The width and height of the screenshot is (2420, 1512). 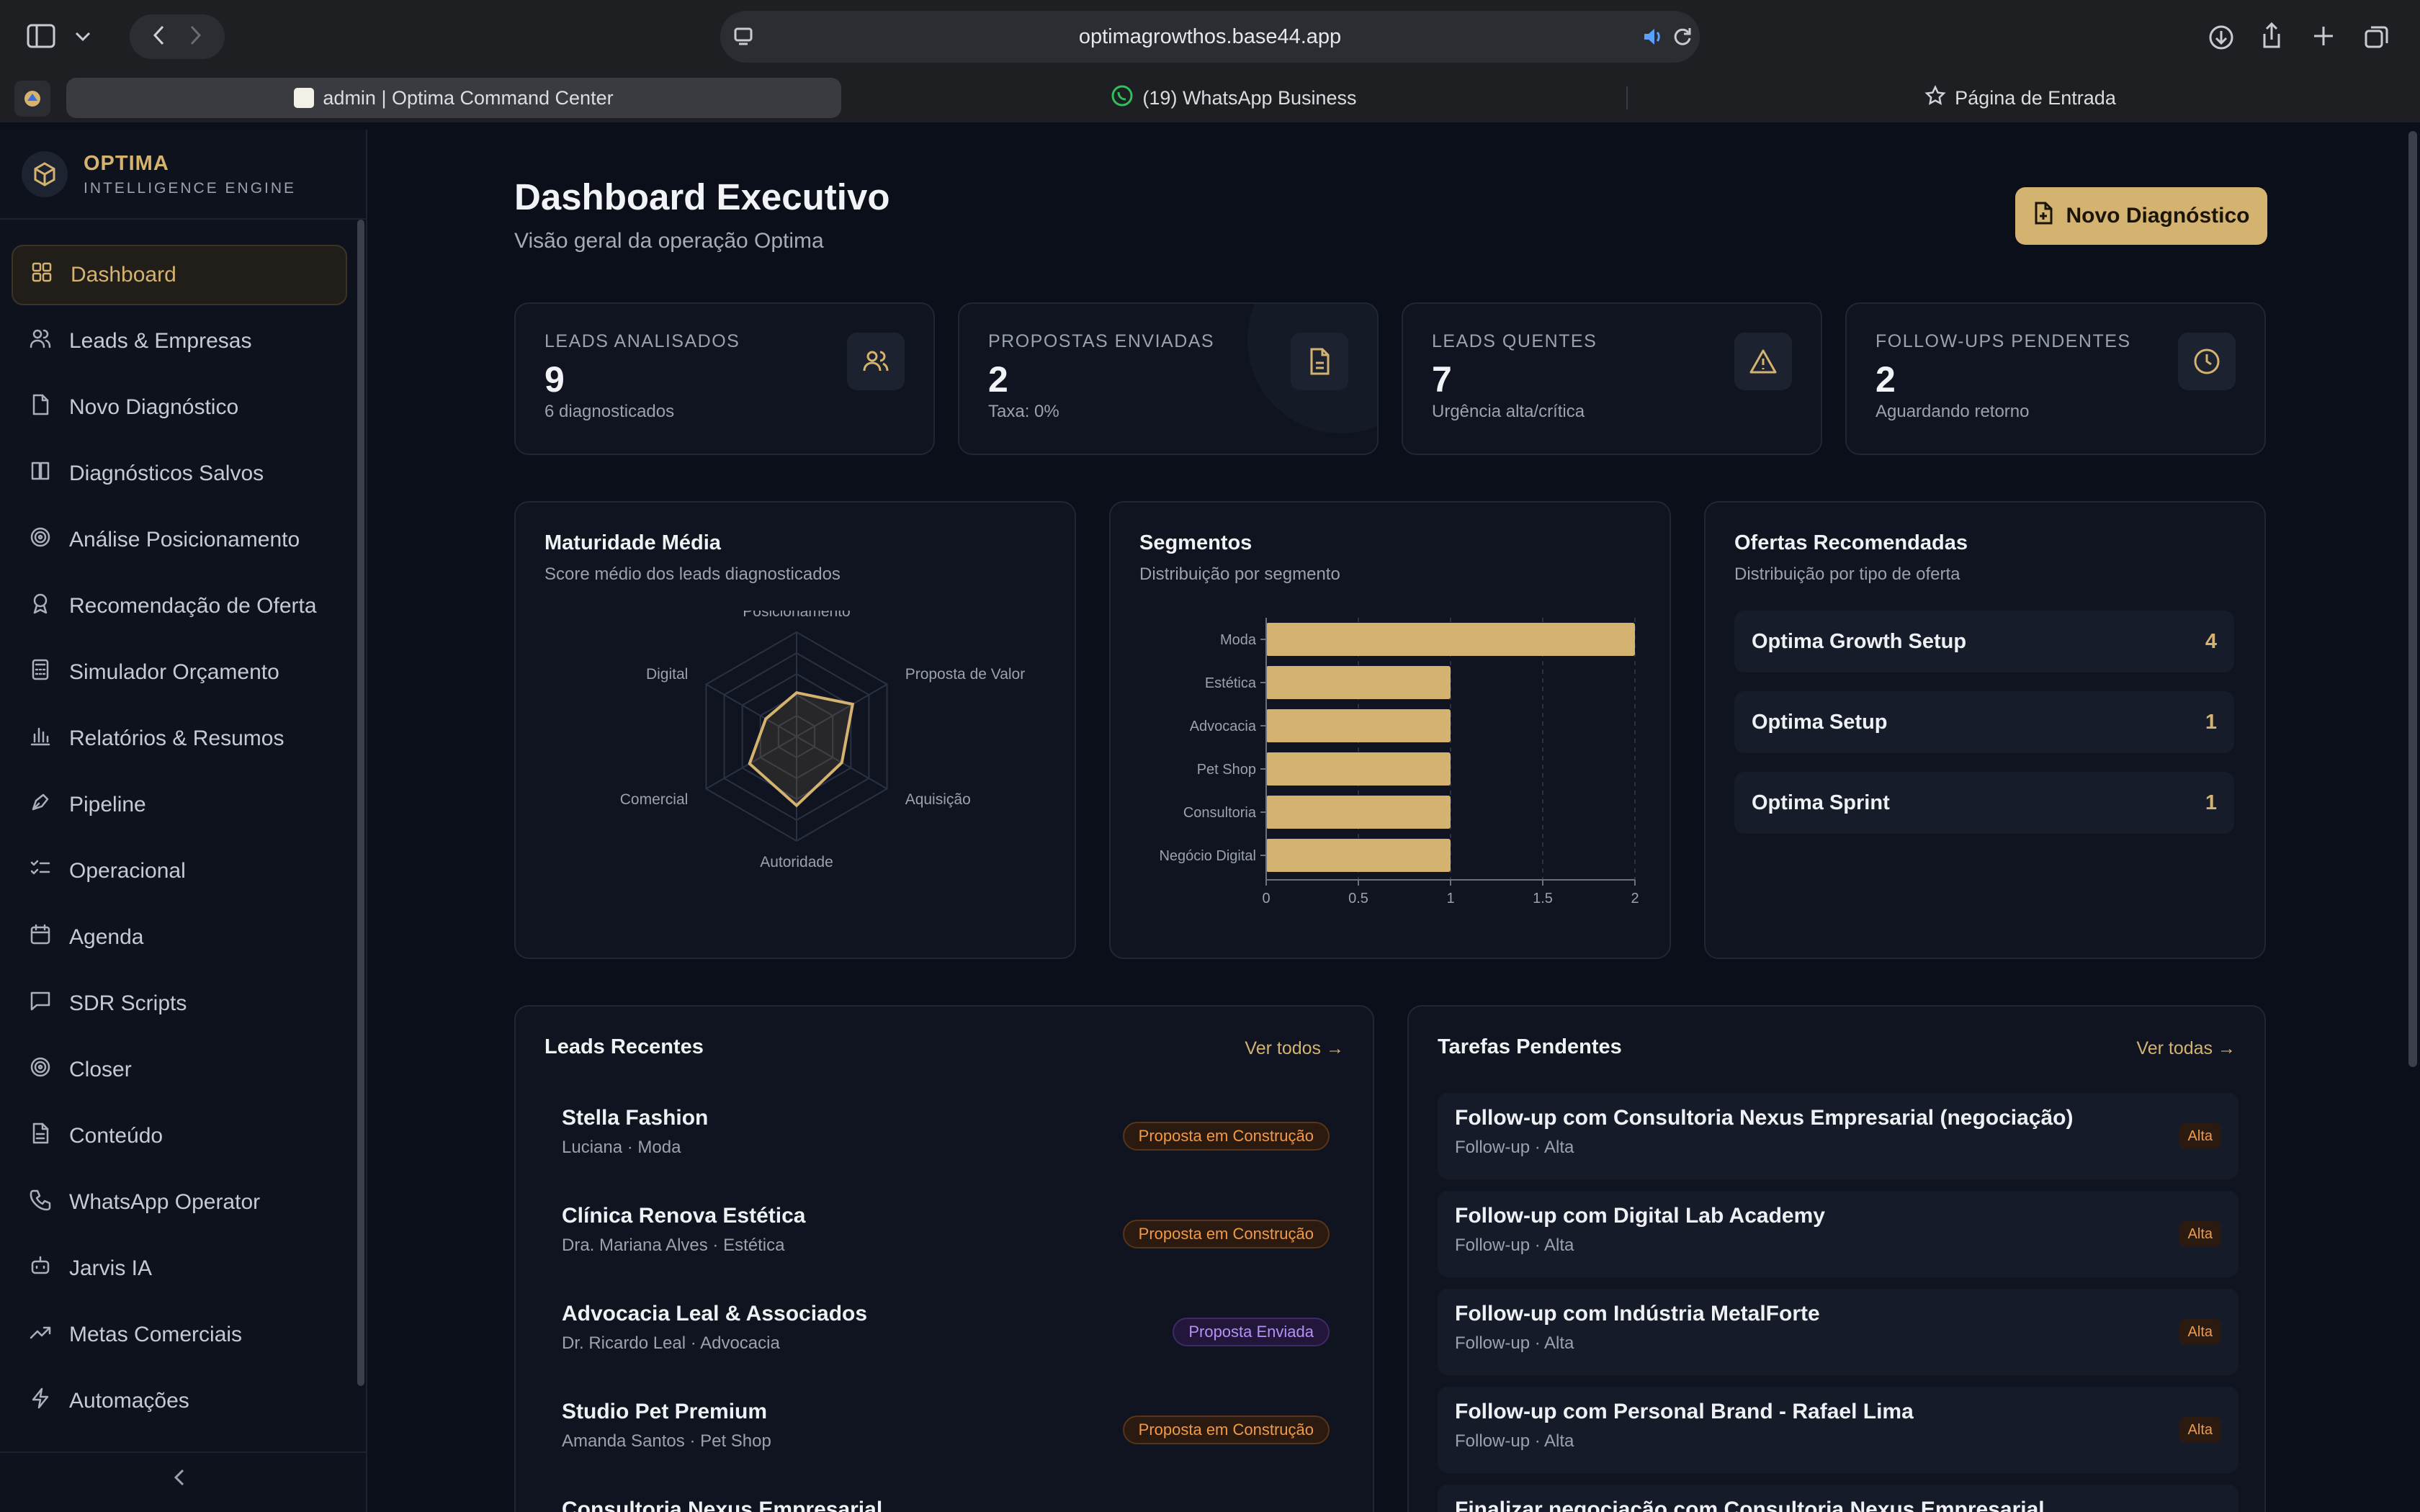 I want to click on sidebar-item-pipeline: Pipeline, so click(x=179, y=805).